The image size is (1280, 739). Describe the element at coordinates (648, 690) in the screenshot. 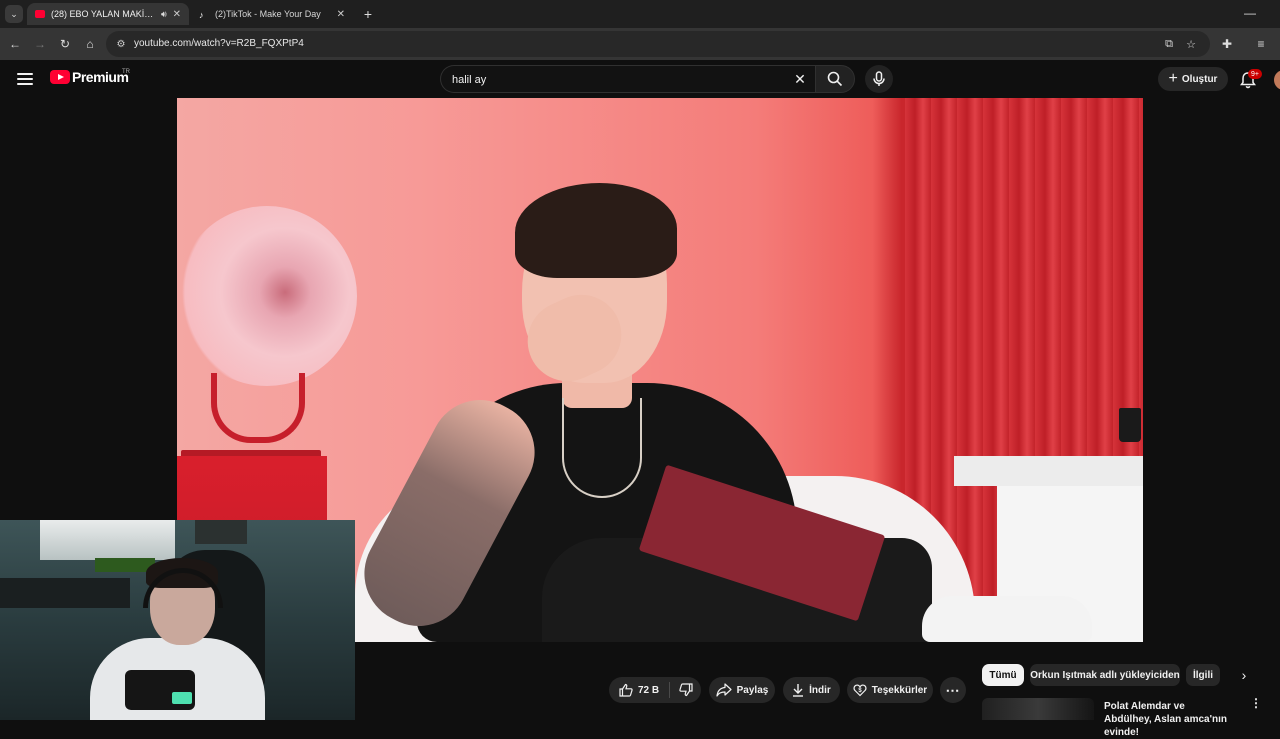

I see `like-count: 72 B` at that location.